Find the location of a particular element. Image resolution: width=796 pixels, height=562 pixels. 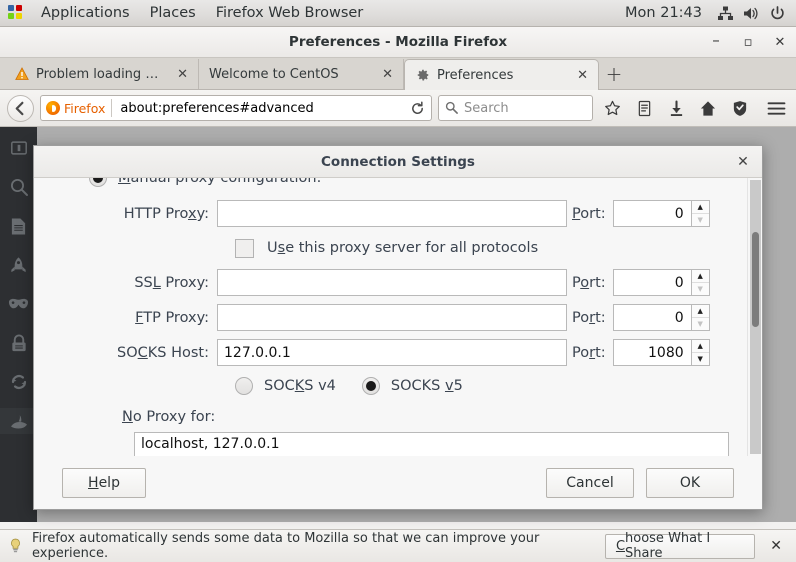

panel-menus: Applications Places Firefox Web Browser is located at coordinates (186, 13).